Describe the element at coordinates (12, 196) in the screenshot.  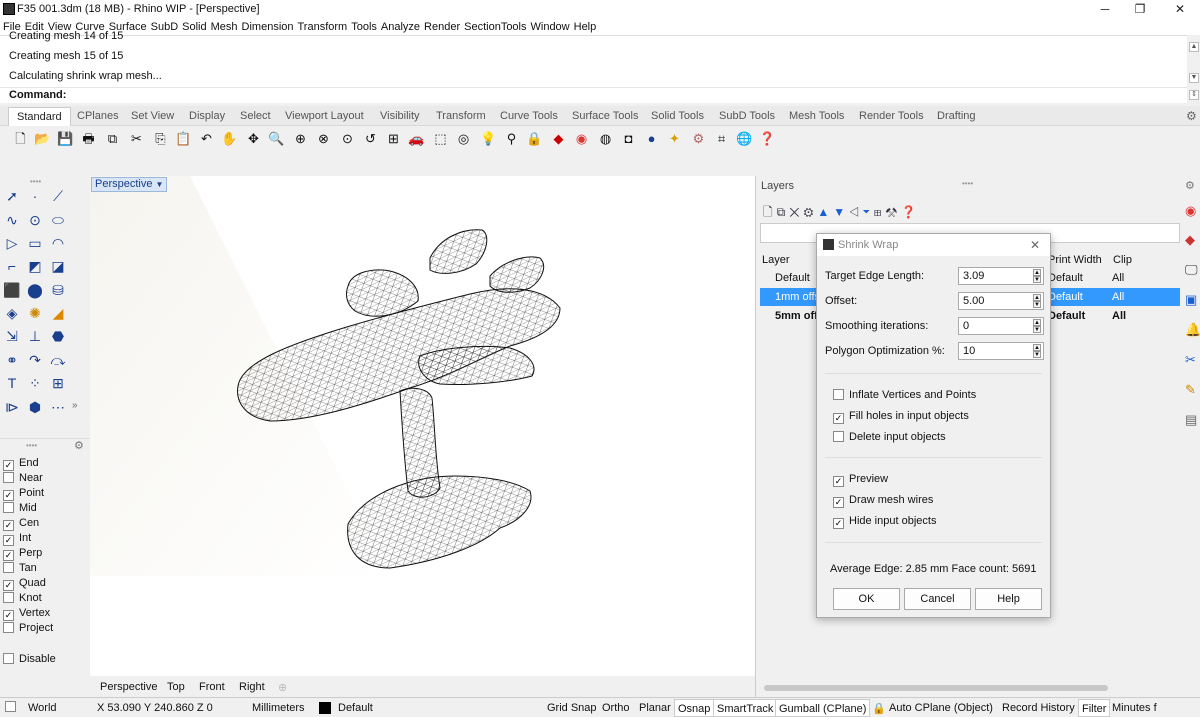
I see `select-arrow-icon: ➚` at that location.